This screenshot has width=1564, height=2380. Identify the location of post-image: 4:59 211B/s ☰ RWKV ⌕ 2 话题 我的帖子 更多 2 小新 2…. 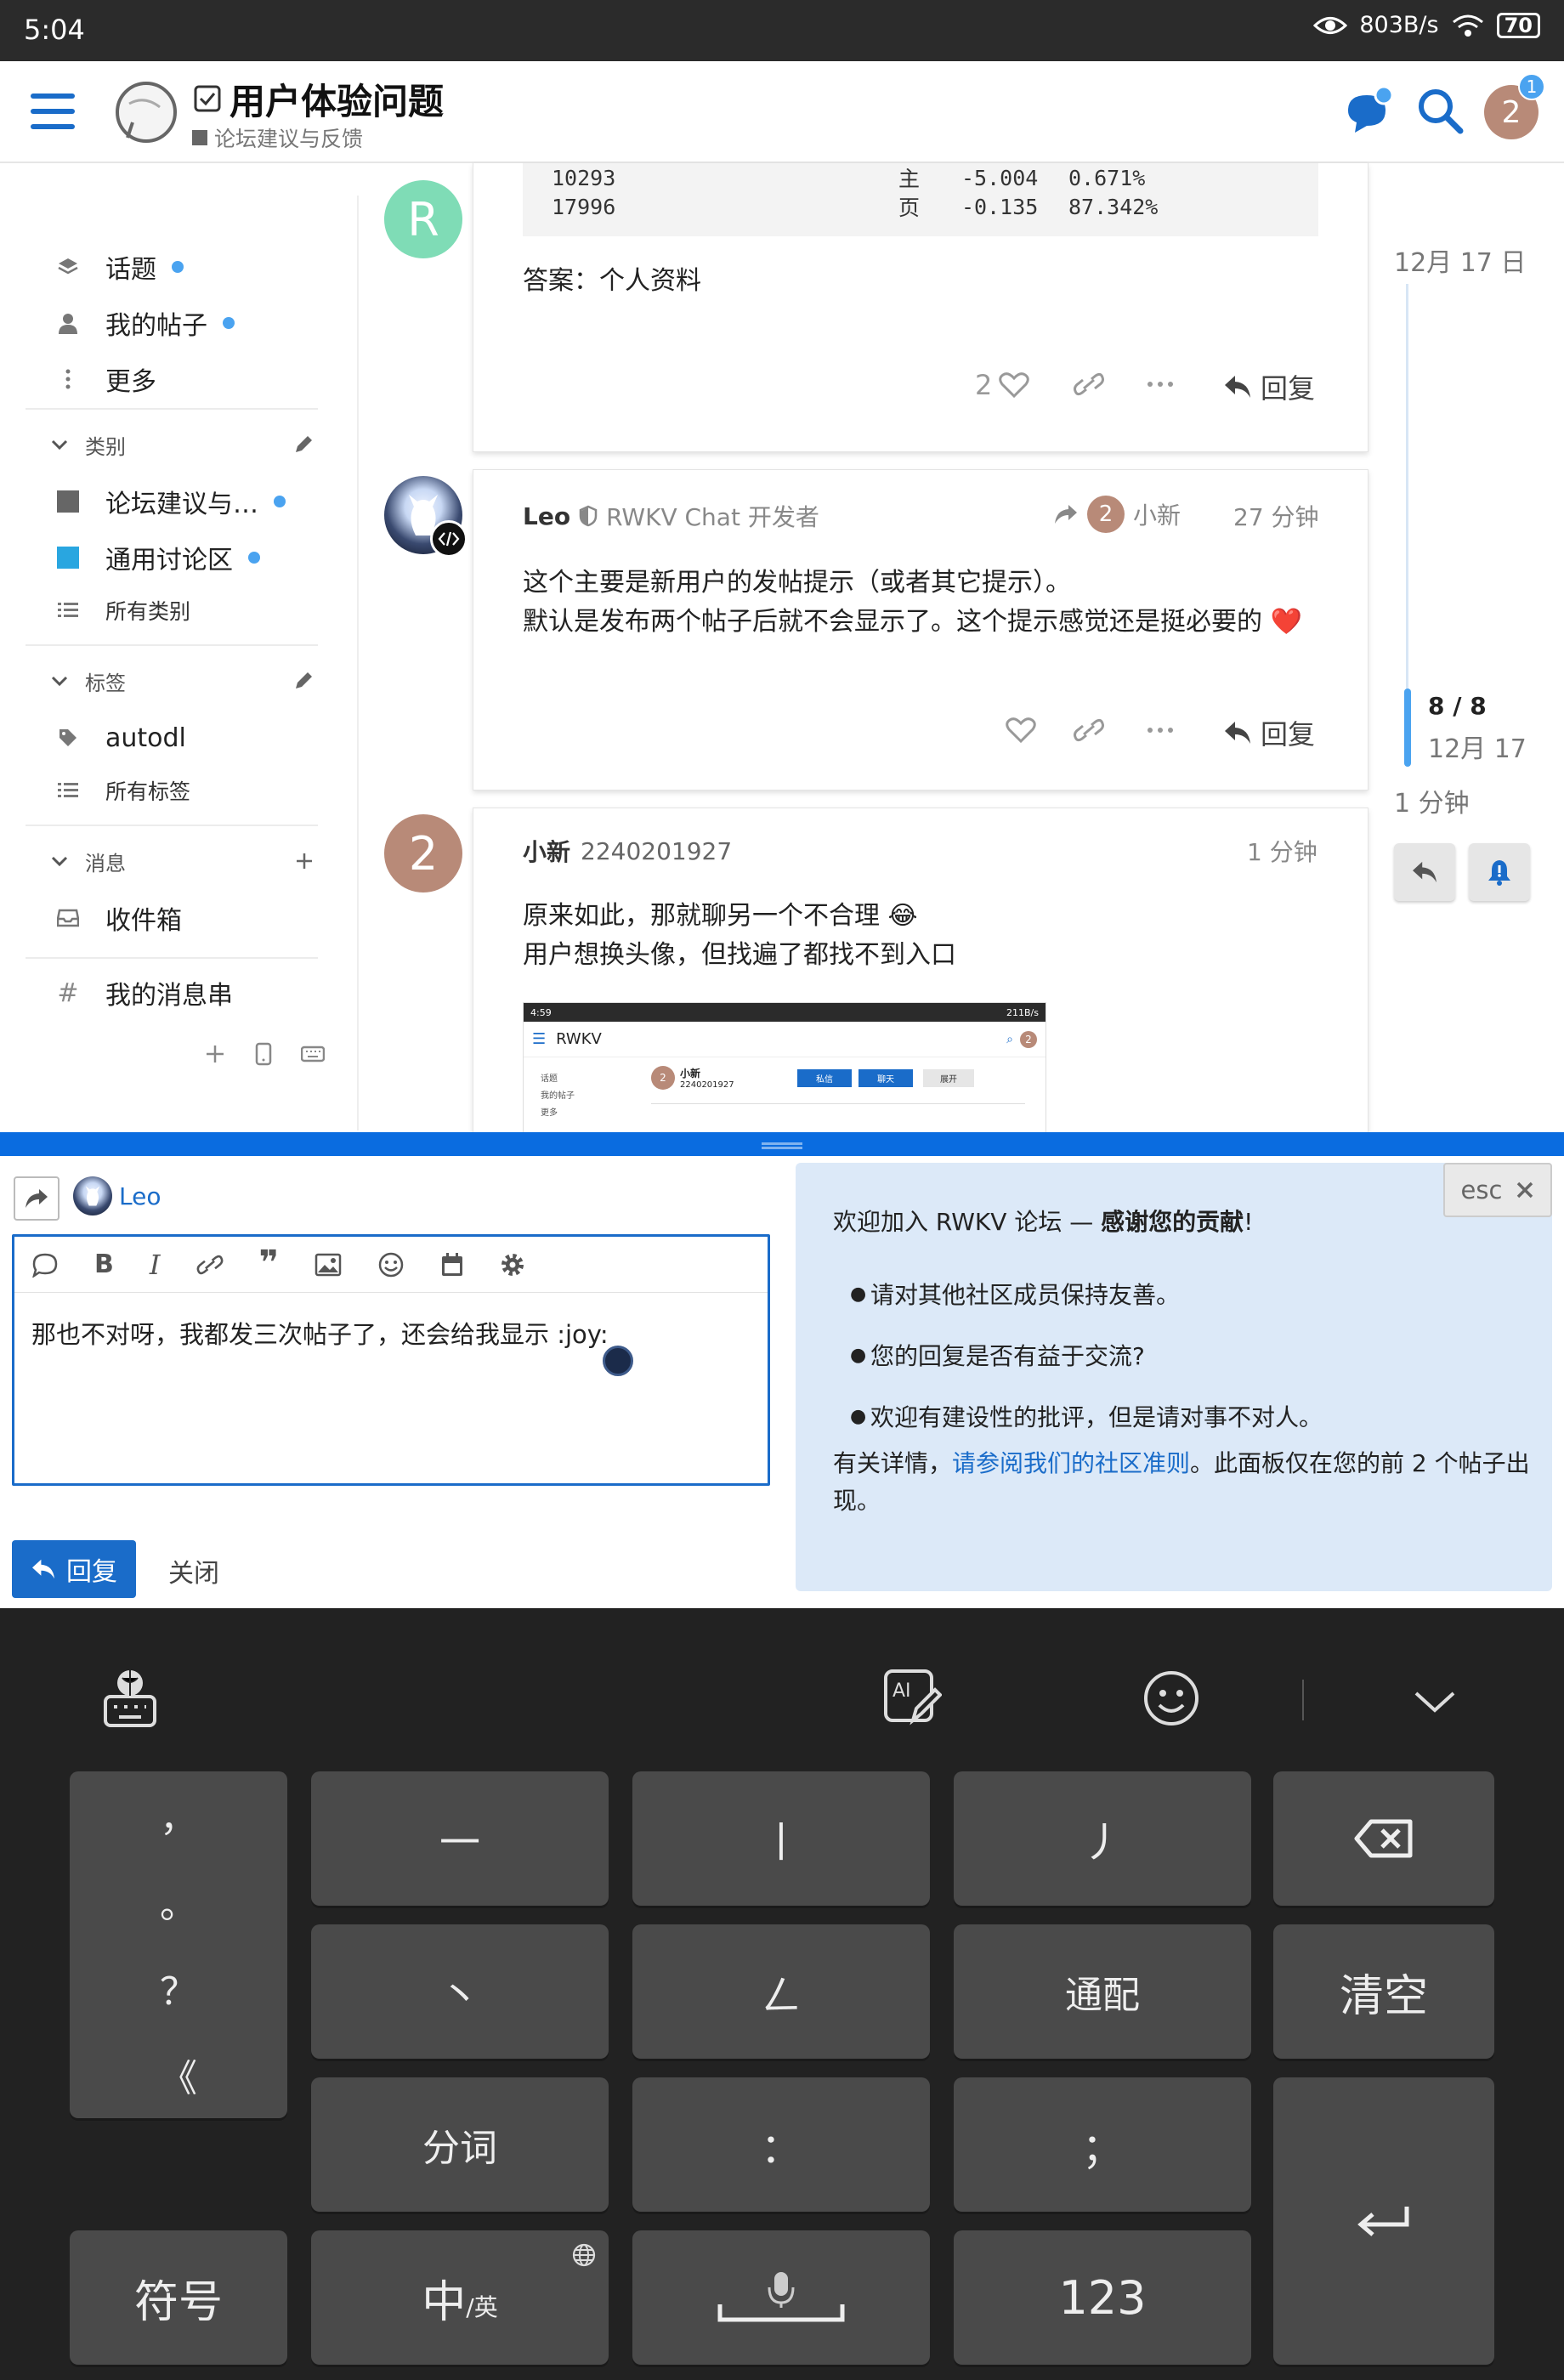
(784, 1067).